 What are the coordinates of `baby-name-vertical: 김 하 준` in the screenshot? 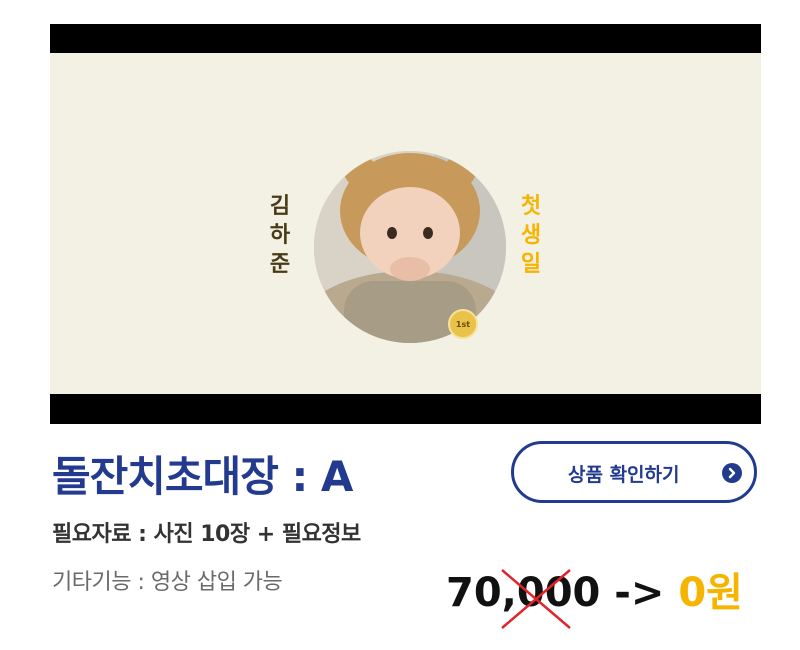 It's located at (280, 235).